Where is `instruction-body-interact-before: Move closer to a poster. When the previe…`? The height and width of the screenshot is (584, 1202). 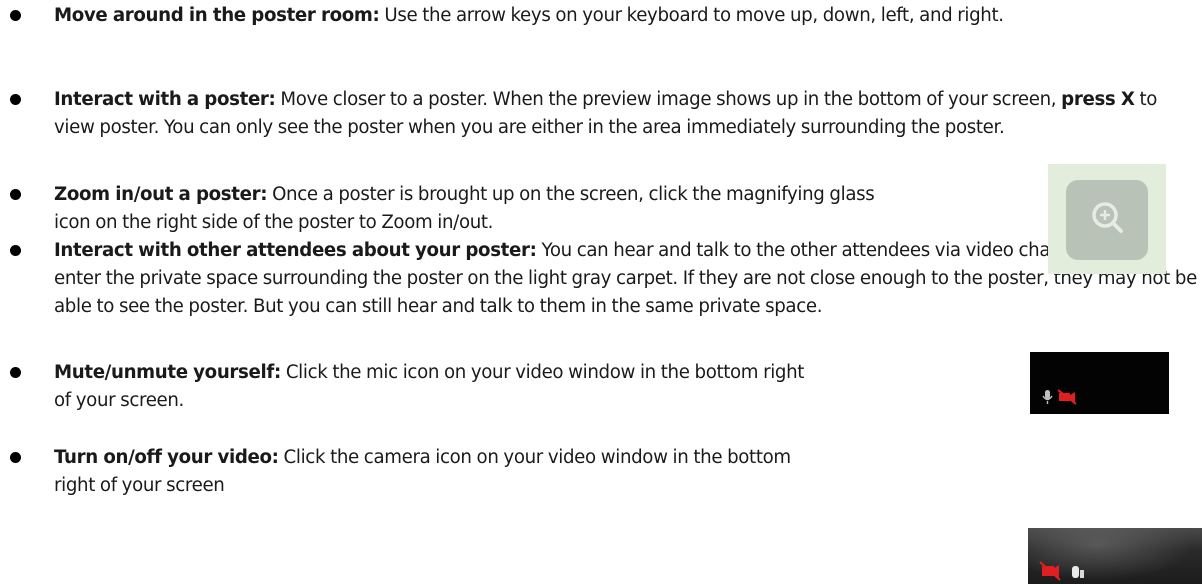 instruction-body-interact-before: Move closer to a poster. When the previe… is located at coordinates (668, 99).